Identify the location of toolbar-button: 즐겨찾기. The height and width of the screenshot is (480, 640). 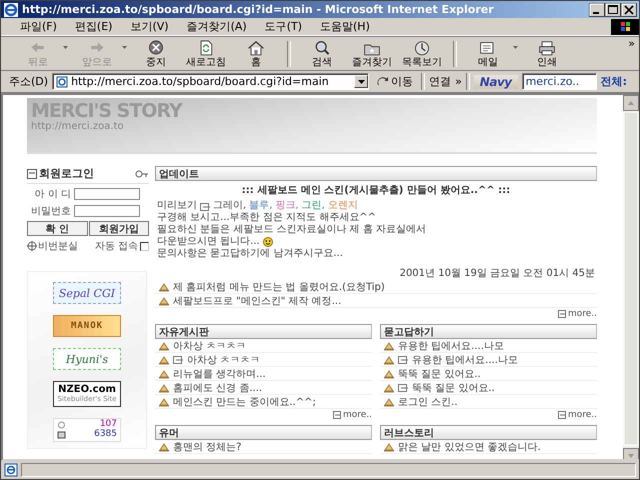
(372, 54).